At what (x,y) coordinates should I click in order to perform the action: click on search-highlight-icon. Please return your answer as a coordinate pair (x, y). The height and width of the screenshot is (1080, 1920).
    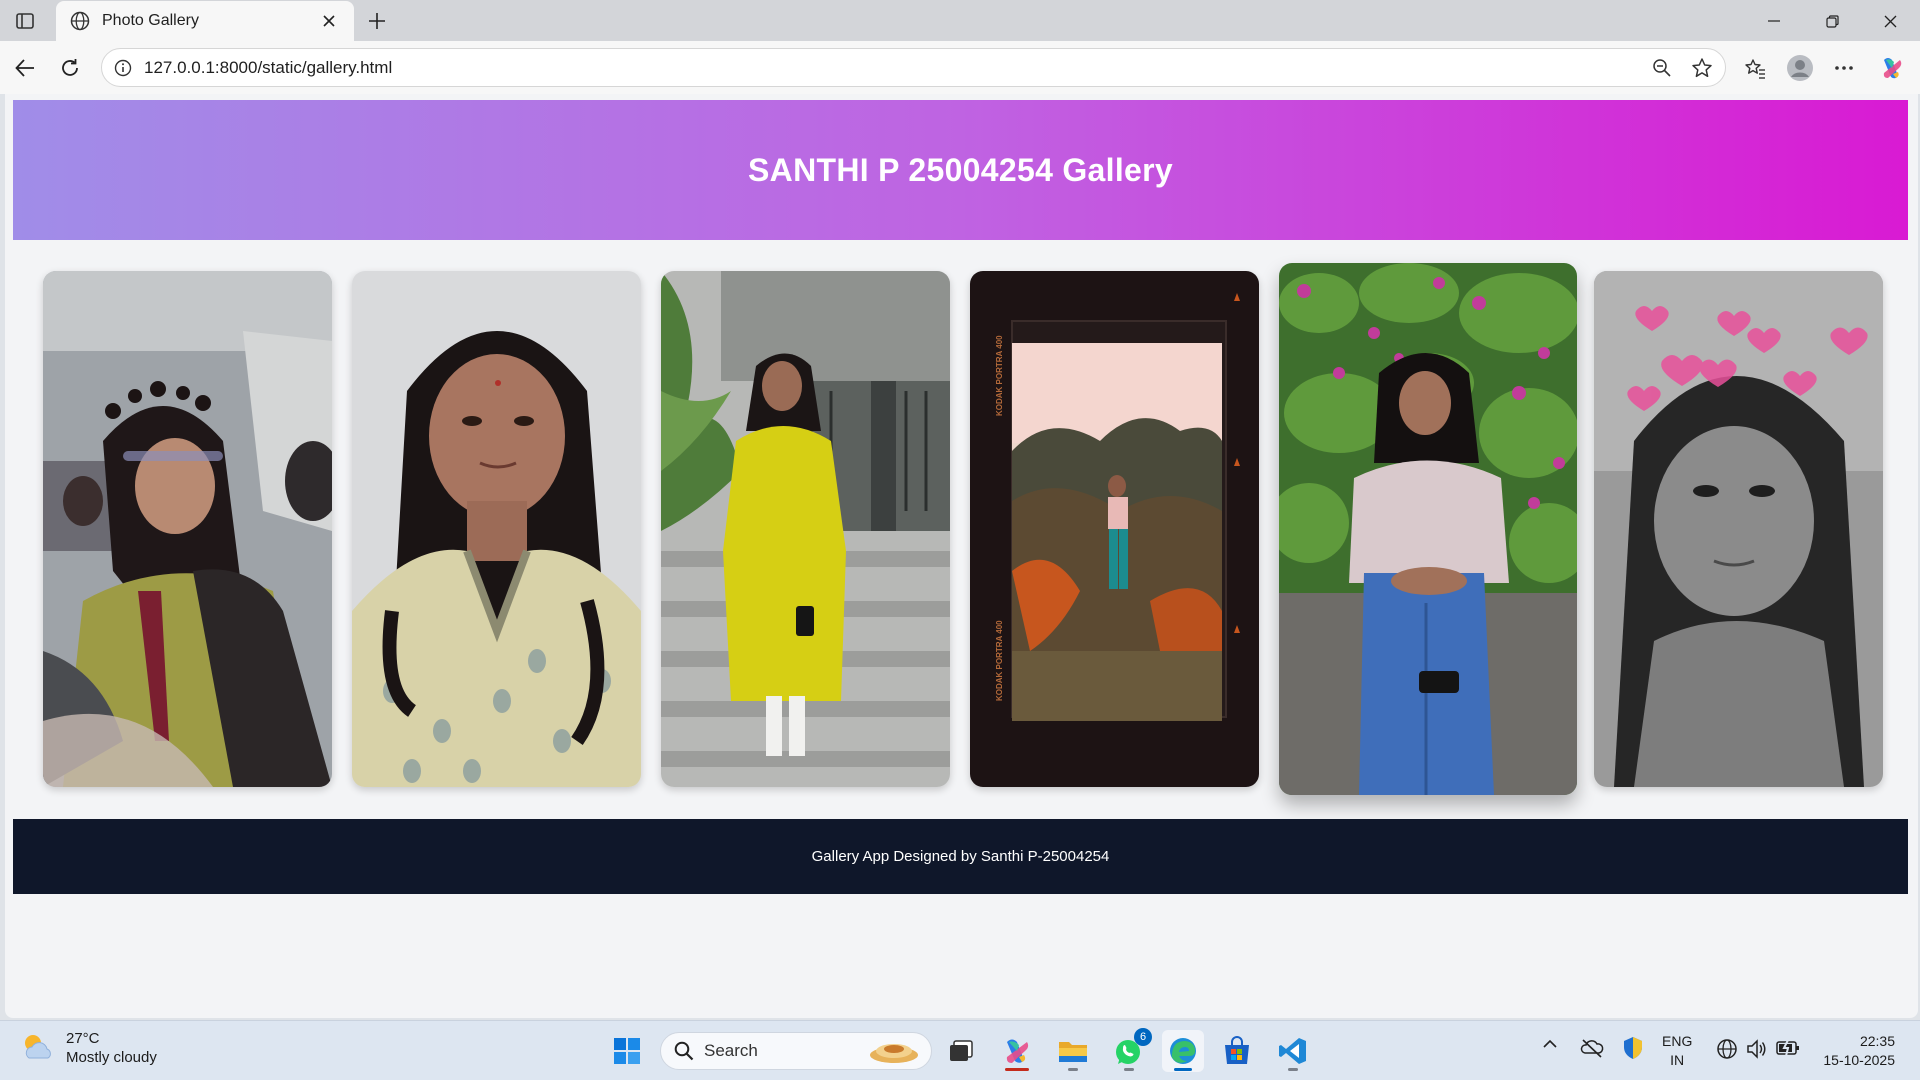
    Looking at the image, I should click on (894, 1051).